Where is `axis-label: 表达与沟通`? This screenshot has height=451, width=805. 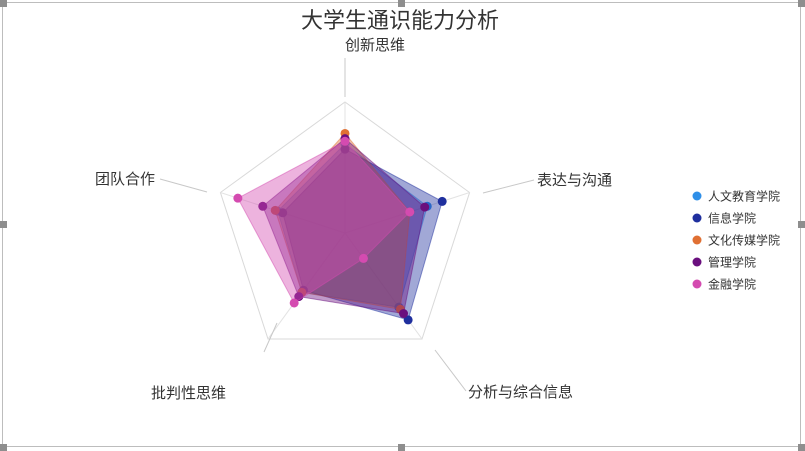
axis-label: 表达与沟通 is located at coordinates (574, 180).